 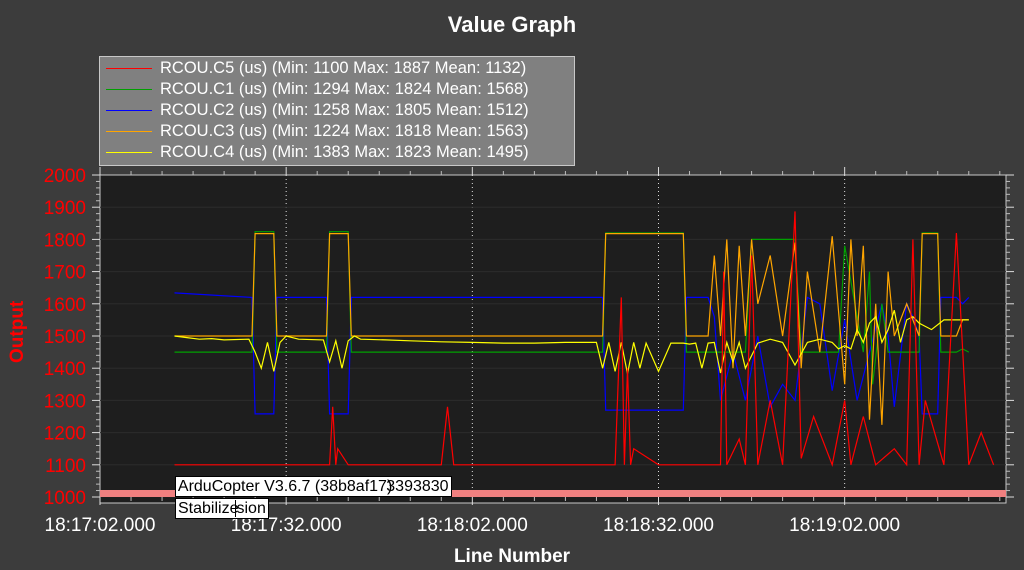 I want to click on x-tick-label: 18:18:02.000, so click(x=472, y=525).